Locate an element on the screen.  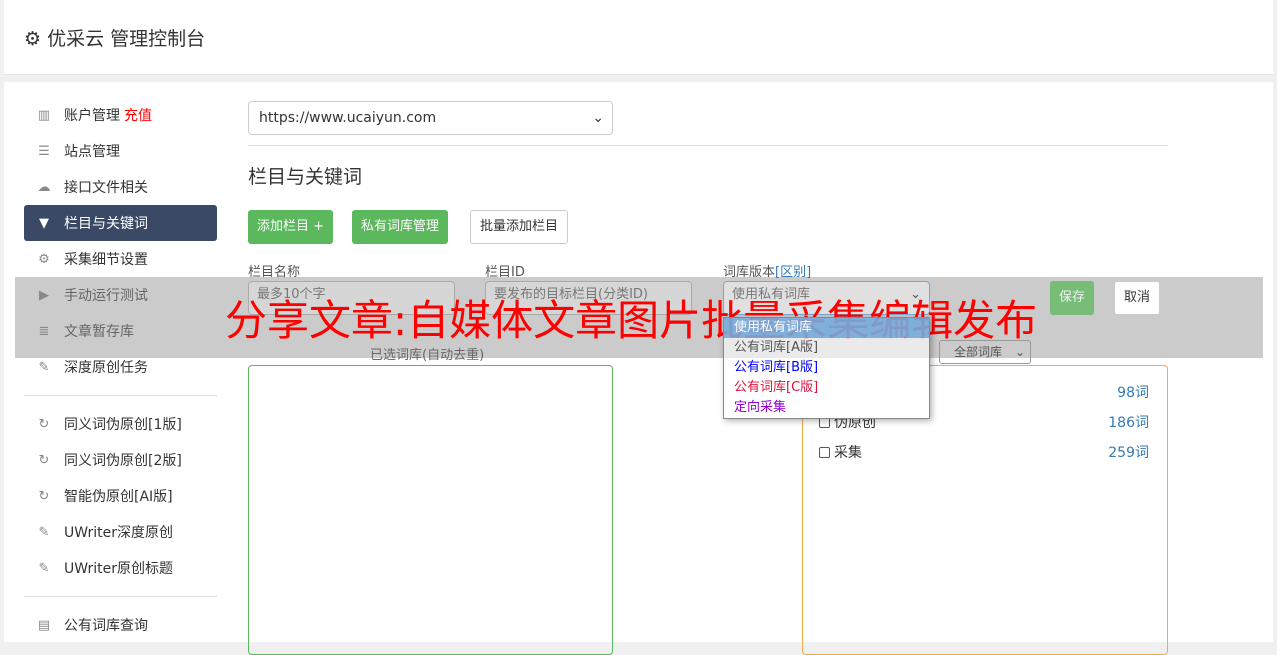
gears-icon: ⚙ is located at coordinates (44, 259).